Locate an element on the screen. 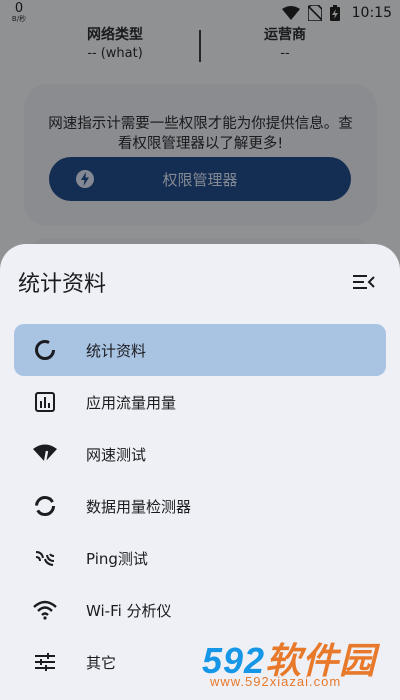  menu-item-app-traffic: 应用流量用量 is located at coordinates (200, 402).